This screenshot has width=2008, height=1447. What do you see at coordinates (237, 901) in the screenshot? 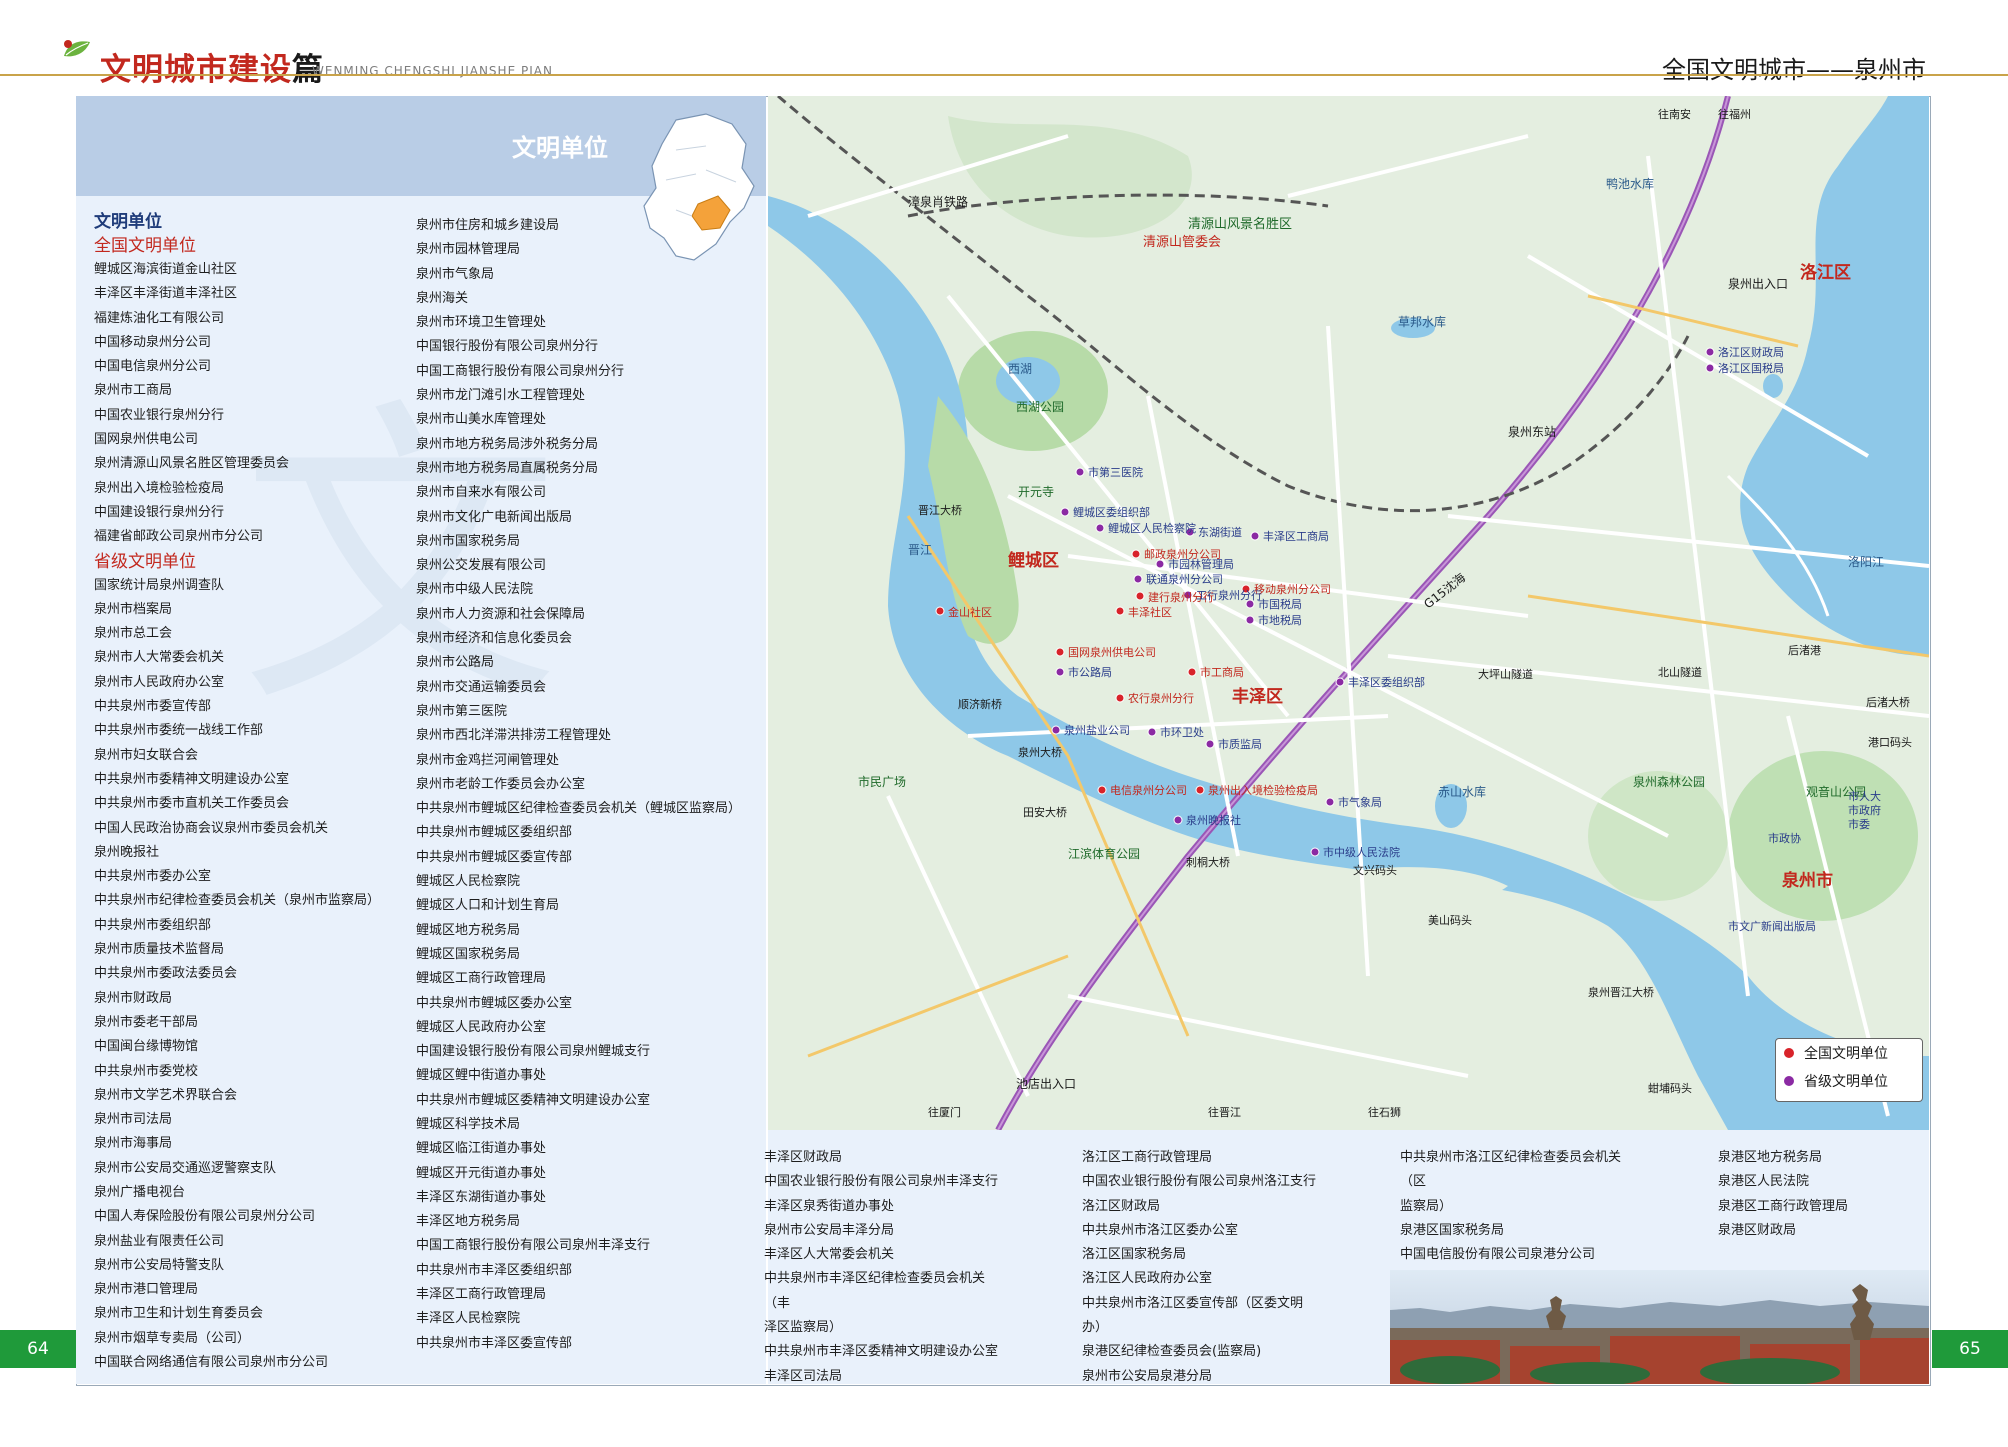
I see `list-item: 中共泉州市纪律检查委员会机关（泉州市监察局）` at bounding box center [237, 901].